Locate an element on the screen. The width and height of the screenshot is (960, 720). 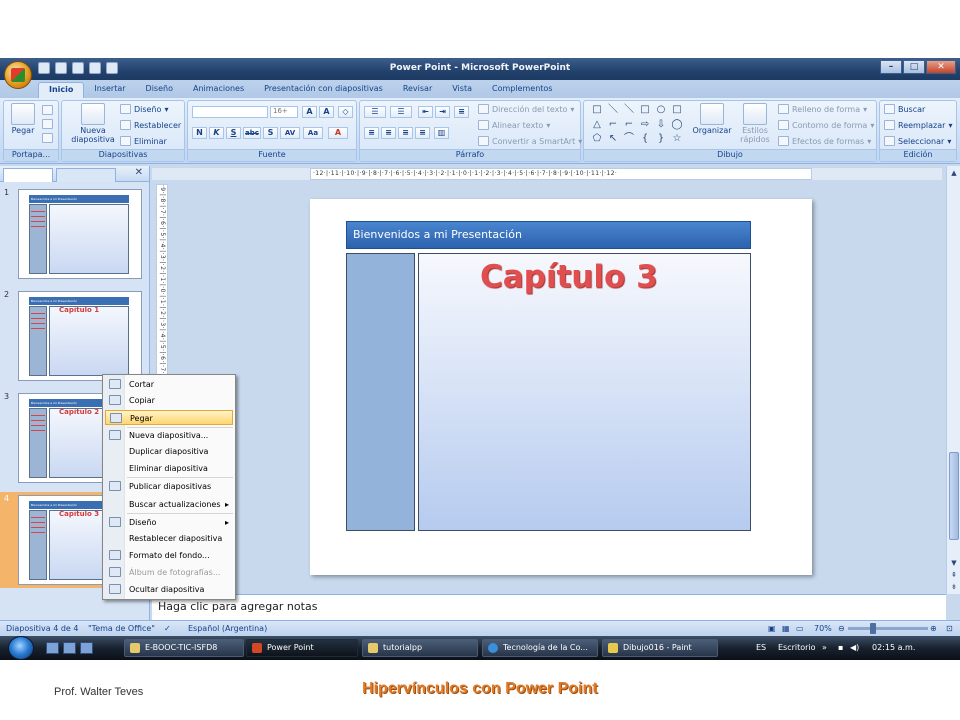
next-slide-icon: ⇟ is located at coordinates (954, 587).